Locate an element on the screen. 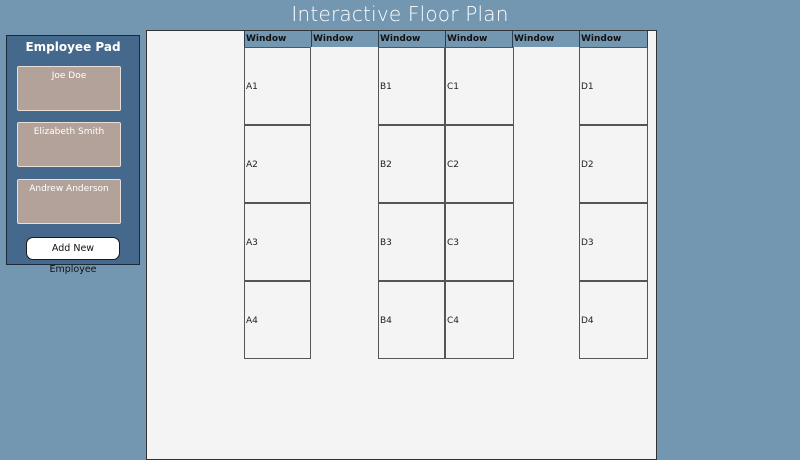 The height and width of the screenshot is (460, 800). desk-d4: D4 is located at coordinates (613, 320).